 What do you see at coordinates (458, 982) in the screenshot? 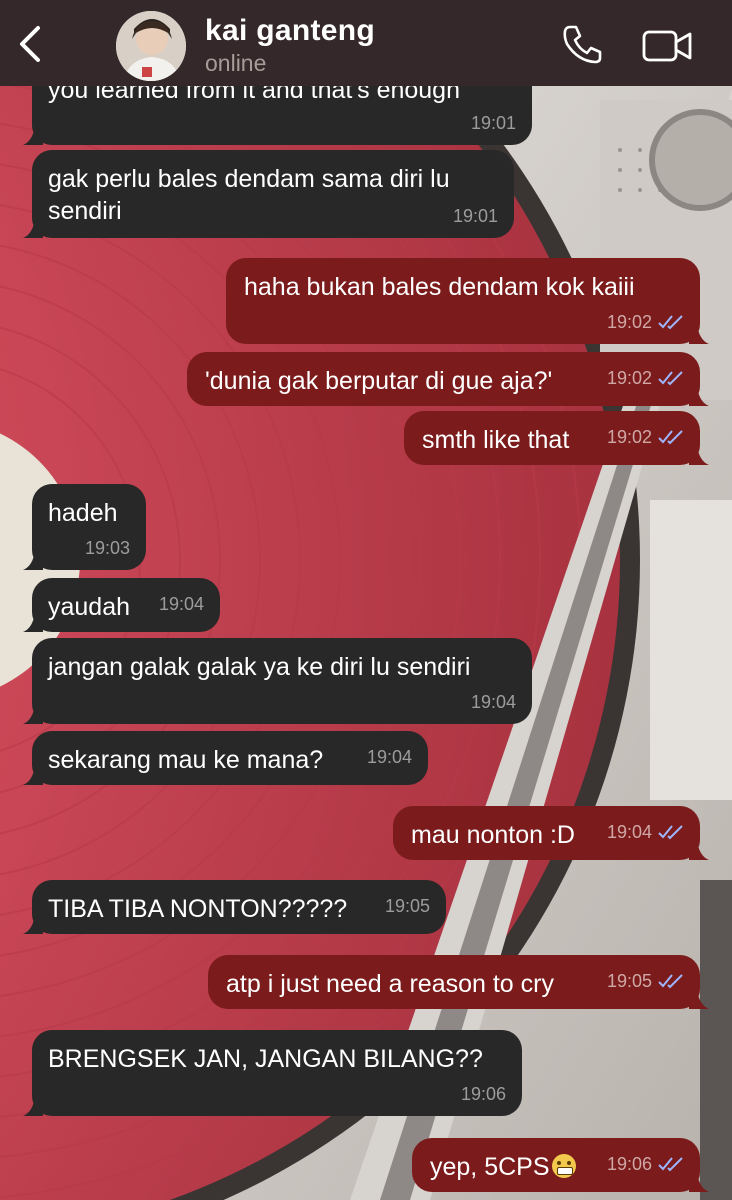
I see `message-outgoing: atp i just need a reason to cry 19:05` at bounding box center [458, 982].